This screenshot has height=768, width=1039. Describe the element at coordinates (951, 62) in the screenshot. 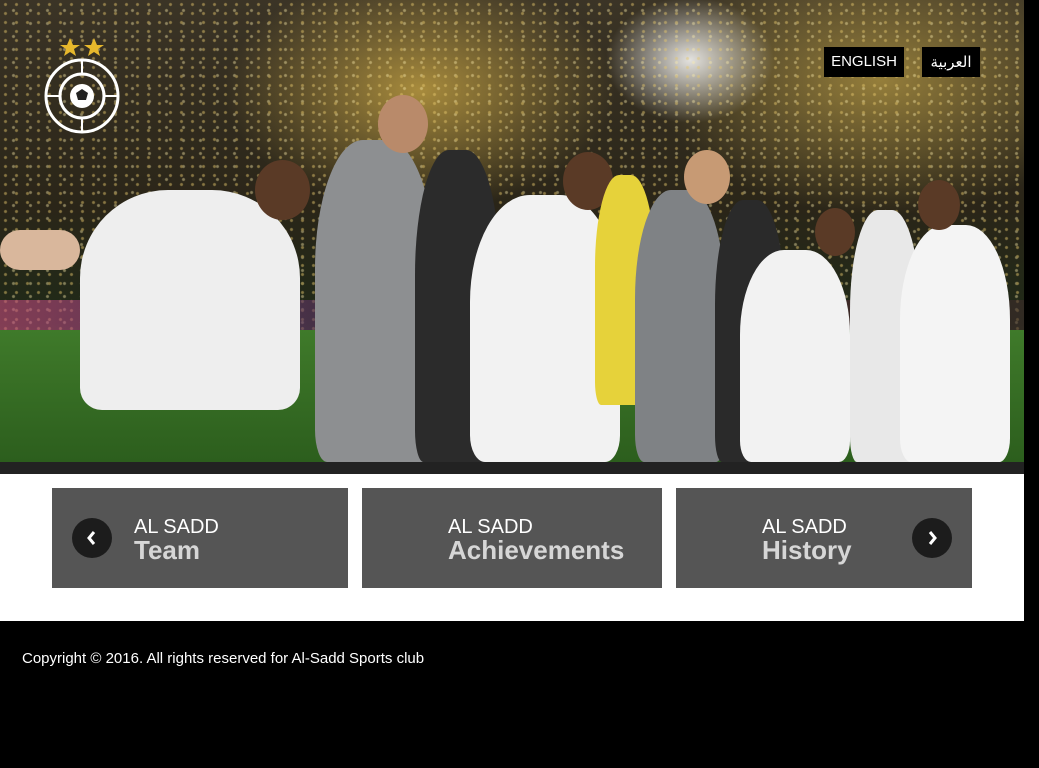

I see `language-arabic-button: العربية` at that location.